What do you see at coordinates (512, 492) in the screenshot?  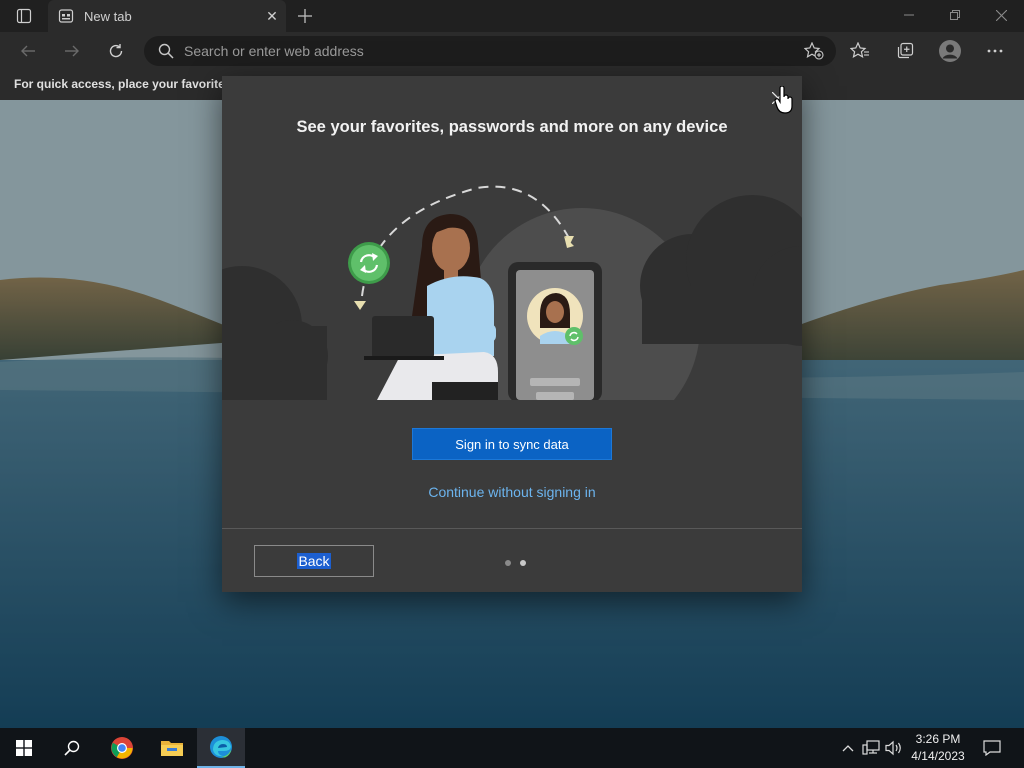 I see `continue-without-signin-link: Continue without signing in` at bounding box center [512, 492].